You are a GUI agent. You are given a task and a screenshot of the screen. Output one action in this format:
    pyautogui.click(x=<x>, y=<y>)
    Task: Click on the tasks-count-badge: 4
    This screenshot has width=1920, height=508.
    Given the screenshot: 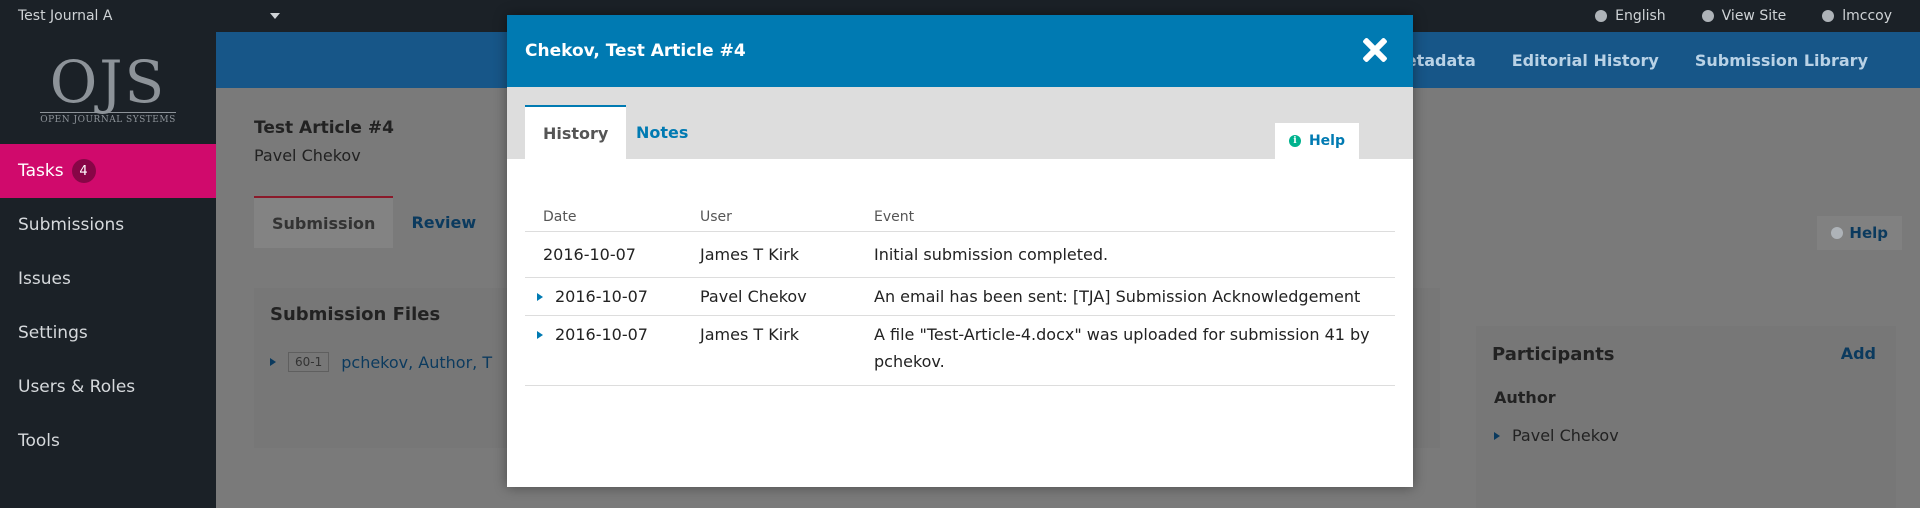 What is the action you would take?
    pyautogui.click(x=83, y=171)
    